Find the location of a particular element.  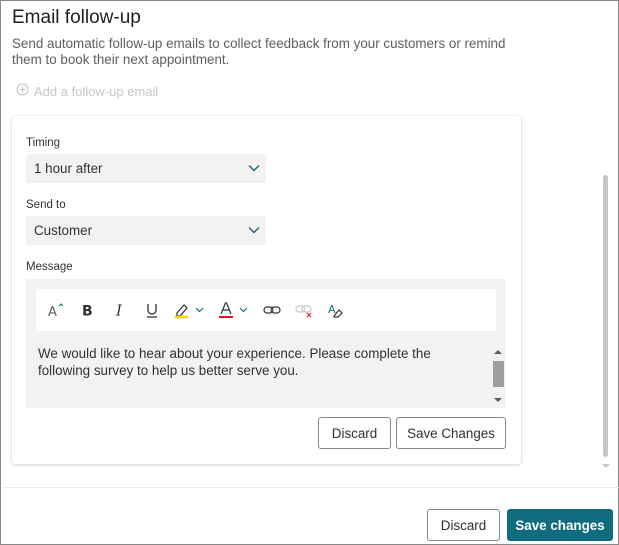

font-color-icon is located at coordinates (234, 310).